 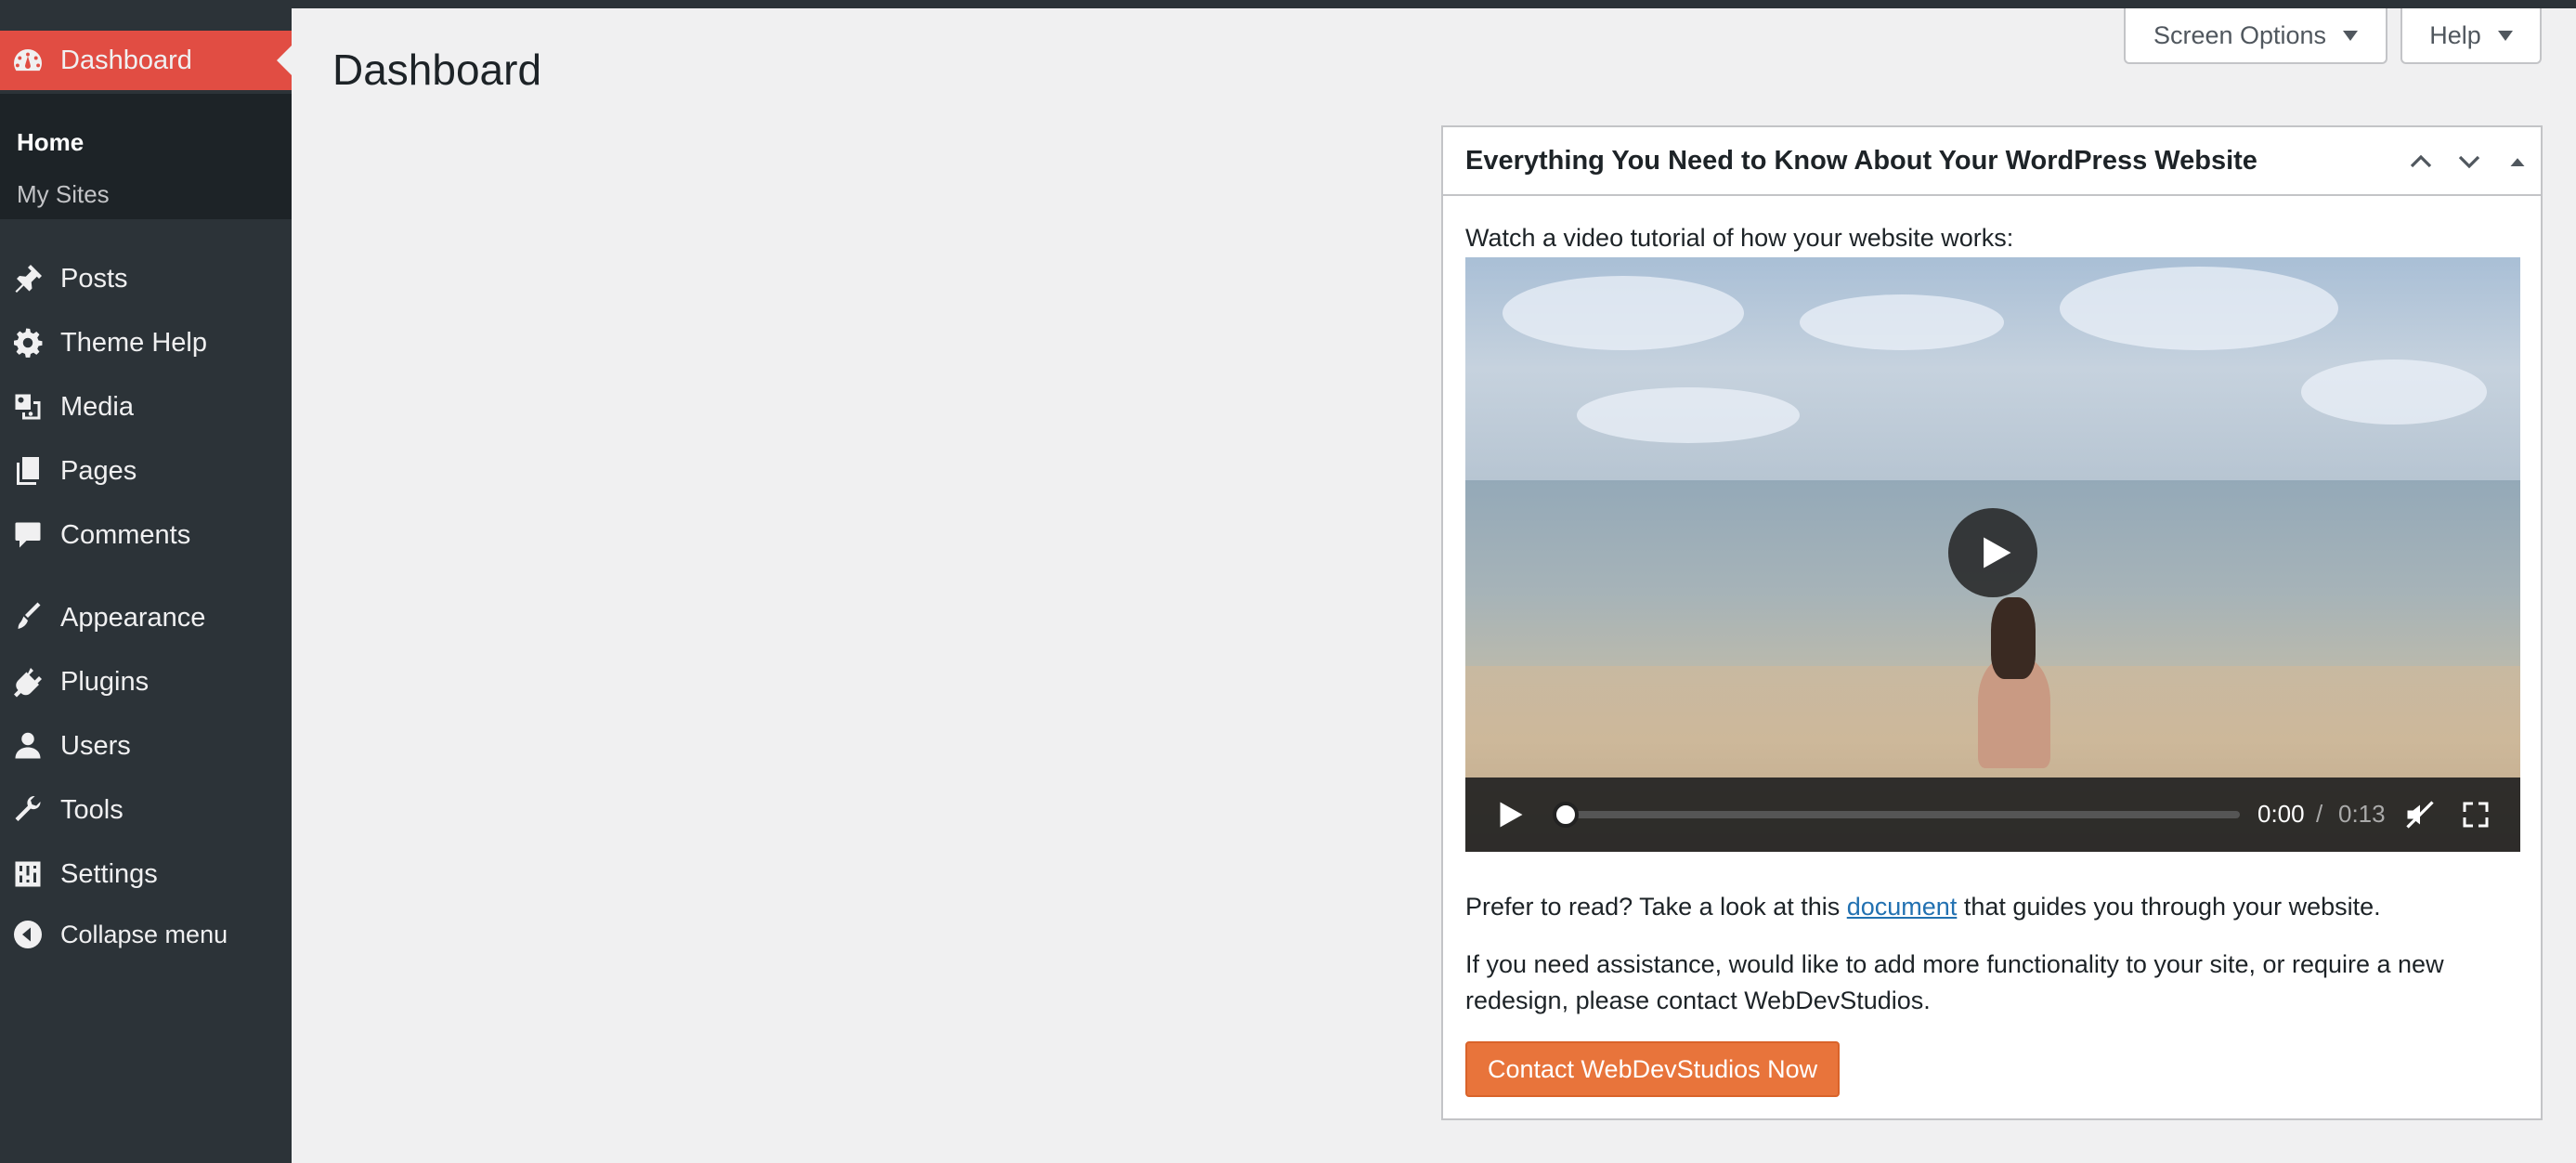 What do you see at coordinates (97, 406) in the screenshot?
I see `sidebar-item-label: Media` at bounding box center [97, 406].